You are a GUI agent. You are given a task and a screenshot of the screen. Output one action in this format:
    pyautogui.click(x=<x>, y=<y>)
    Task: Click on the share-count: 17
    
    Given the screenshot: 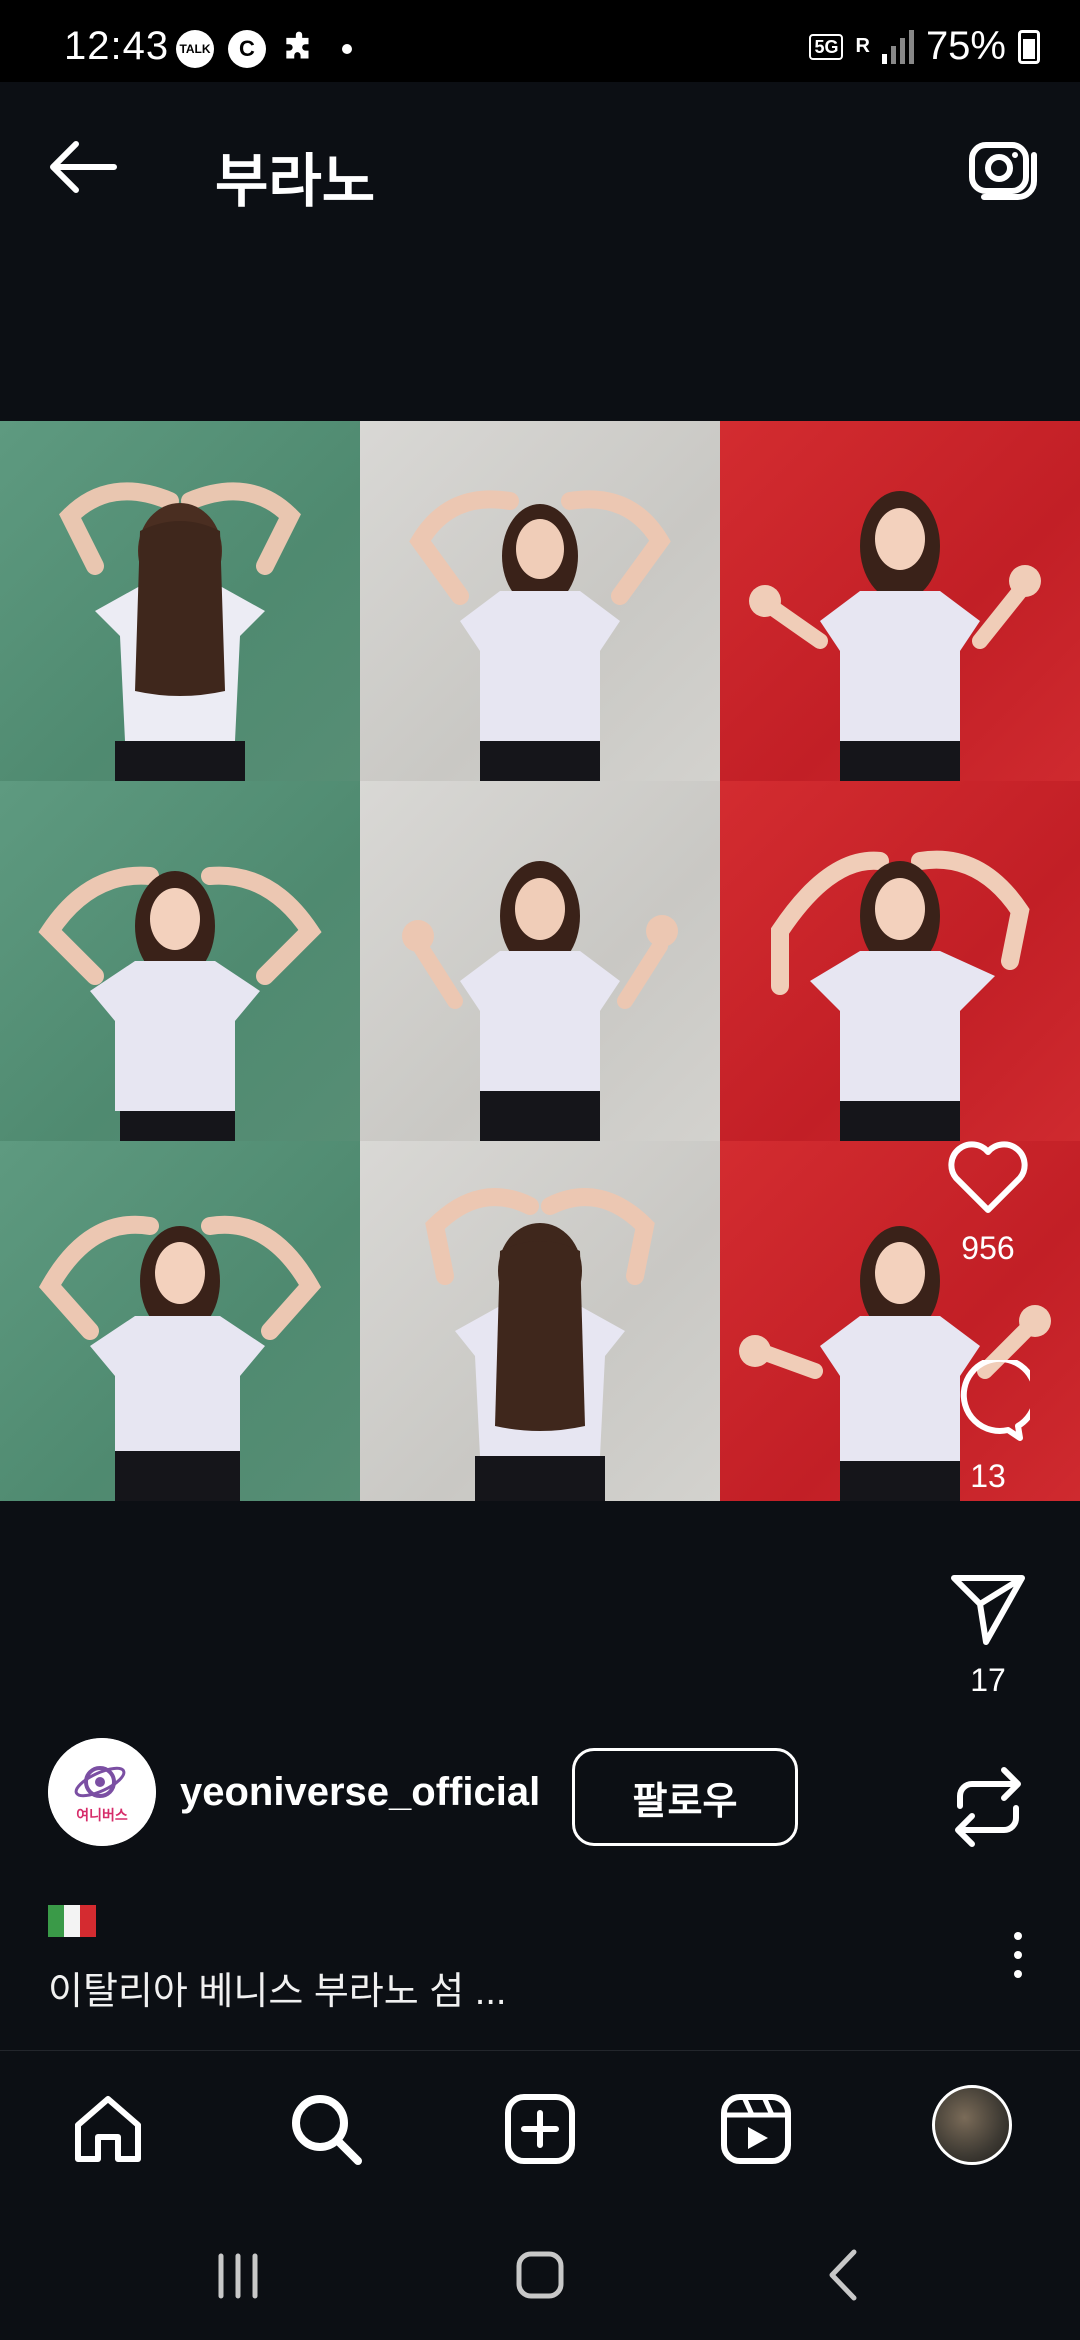 What is the action you would take?
    pyautogui.click(x=988, y=1680)
    